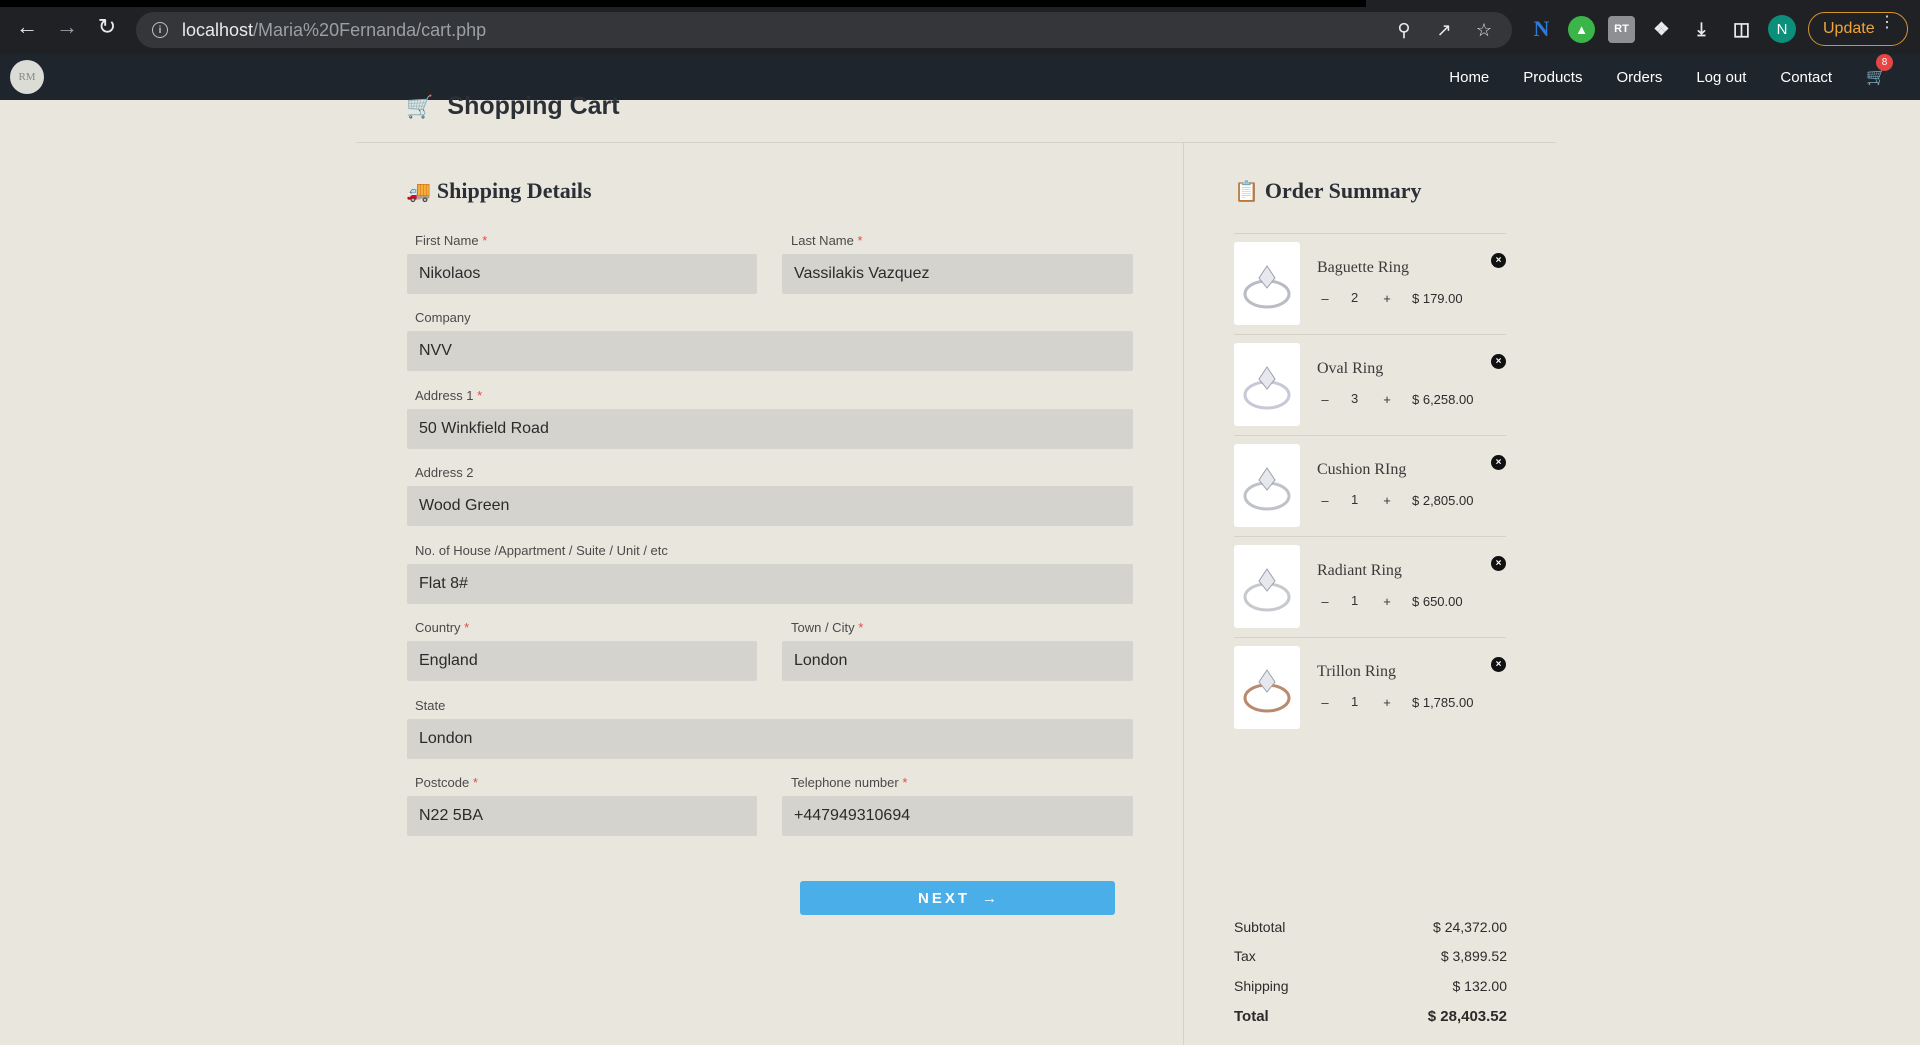 The width and height of the screenshot is (1920, 1045). What do you see at coordinates (1245, 956) in the screenshot?
I see `tax-label: Tax` at bounding box center [1245, 956].